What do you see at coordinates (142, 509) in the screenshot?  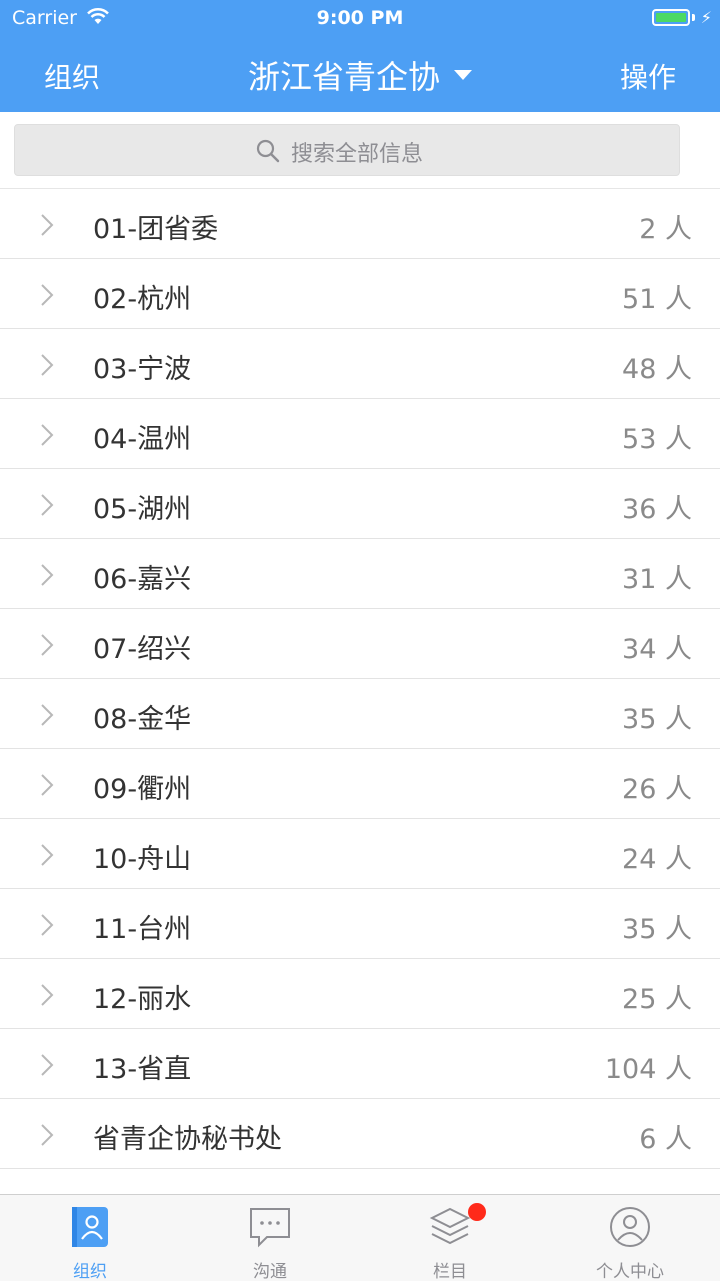 I see `list-item-name: 05-湖州` at bounding box center [142, 509].